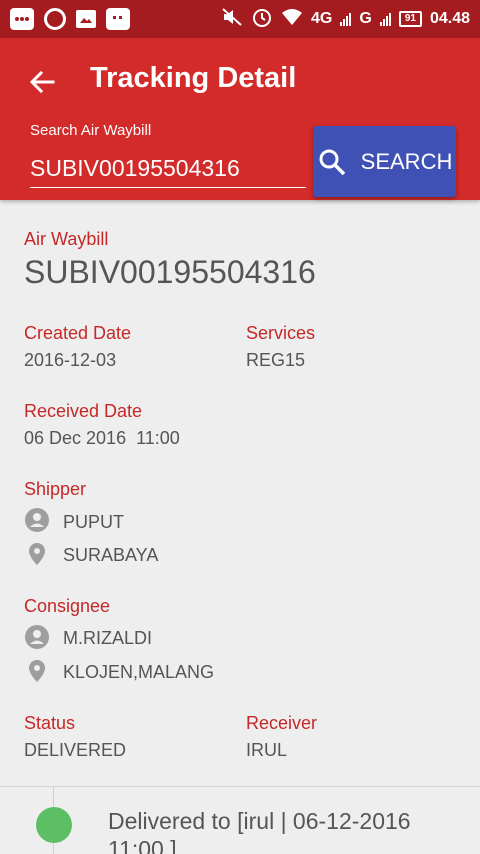  I want to click on consignee-name: M.RIZALDI, so click(108, 638).